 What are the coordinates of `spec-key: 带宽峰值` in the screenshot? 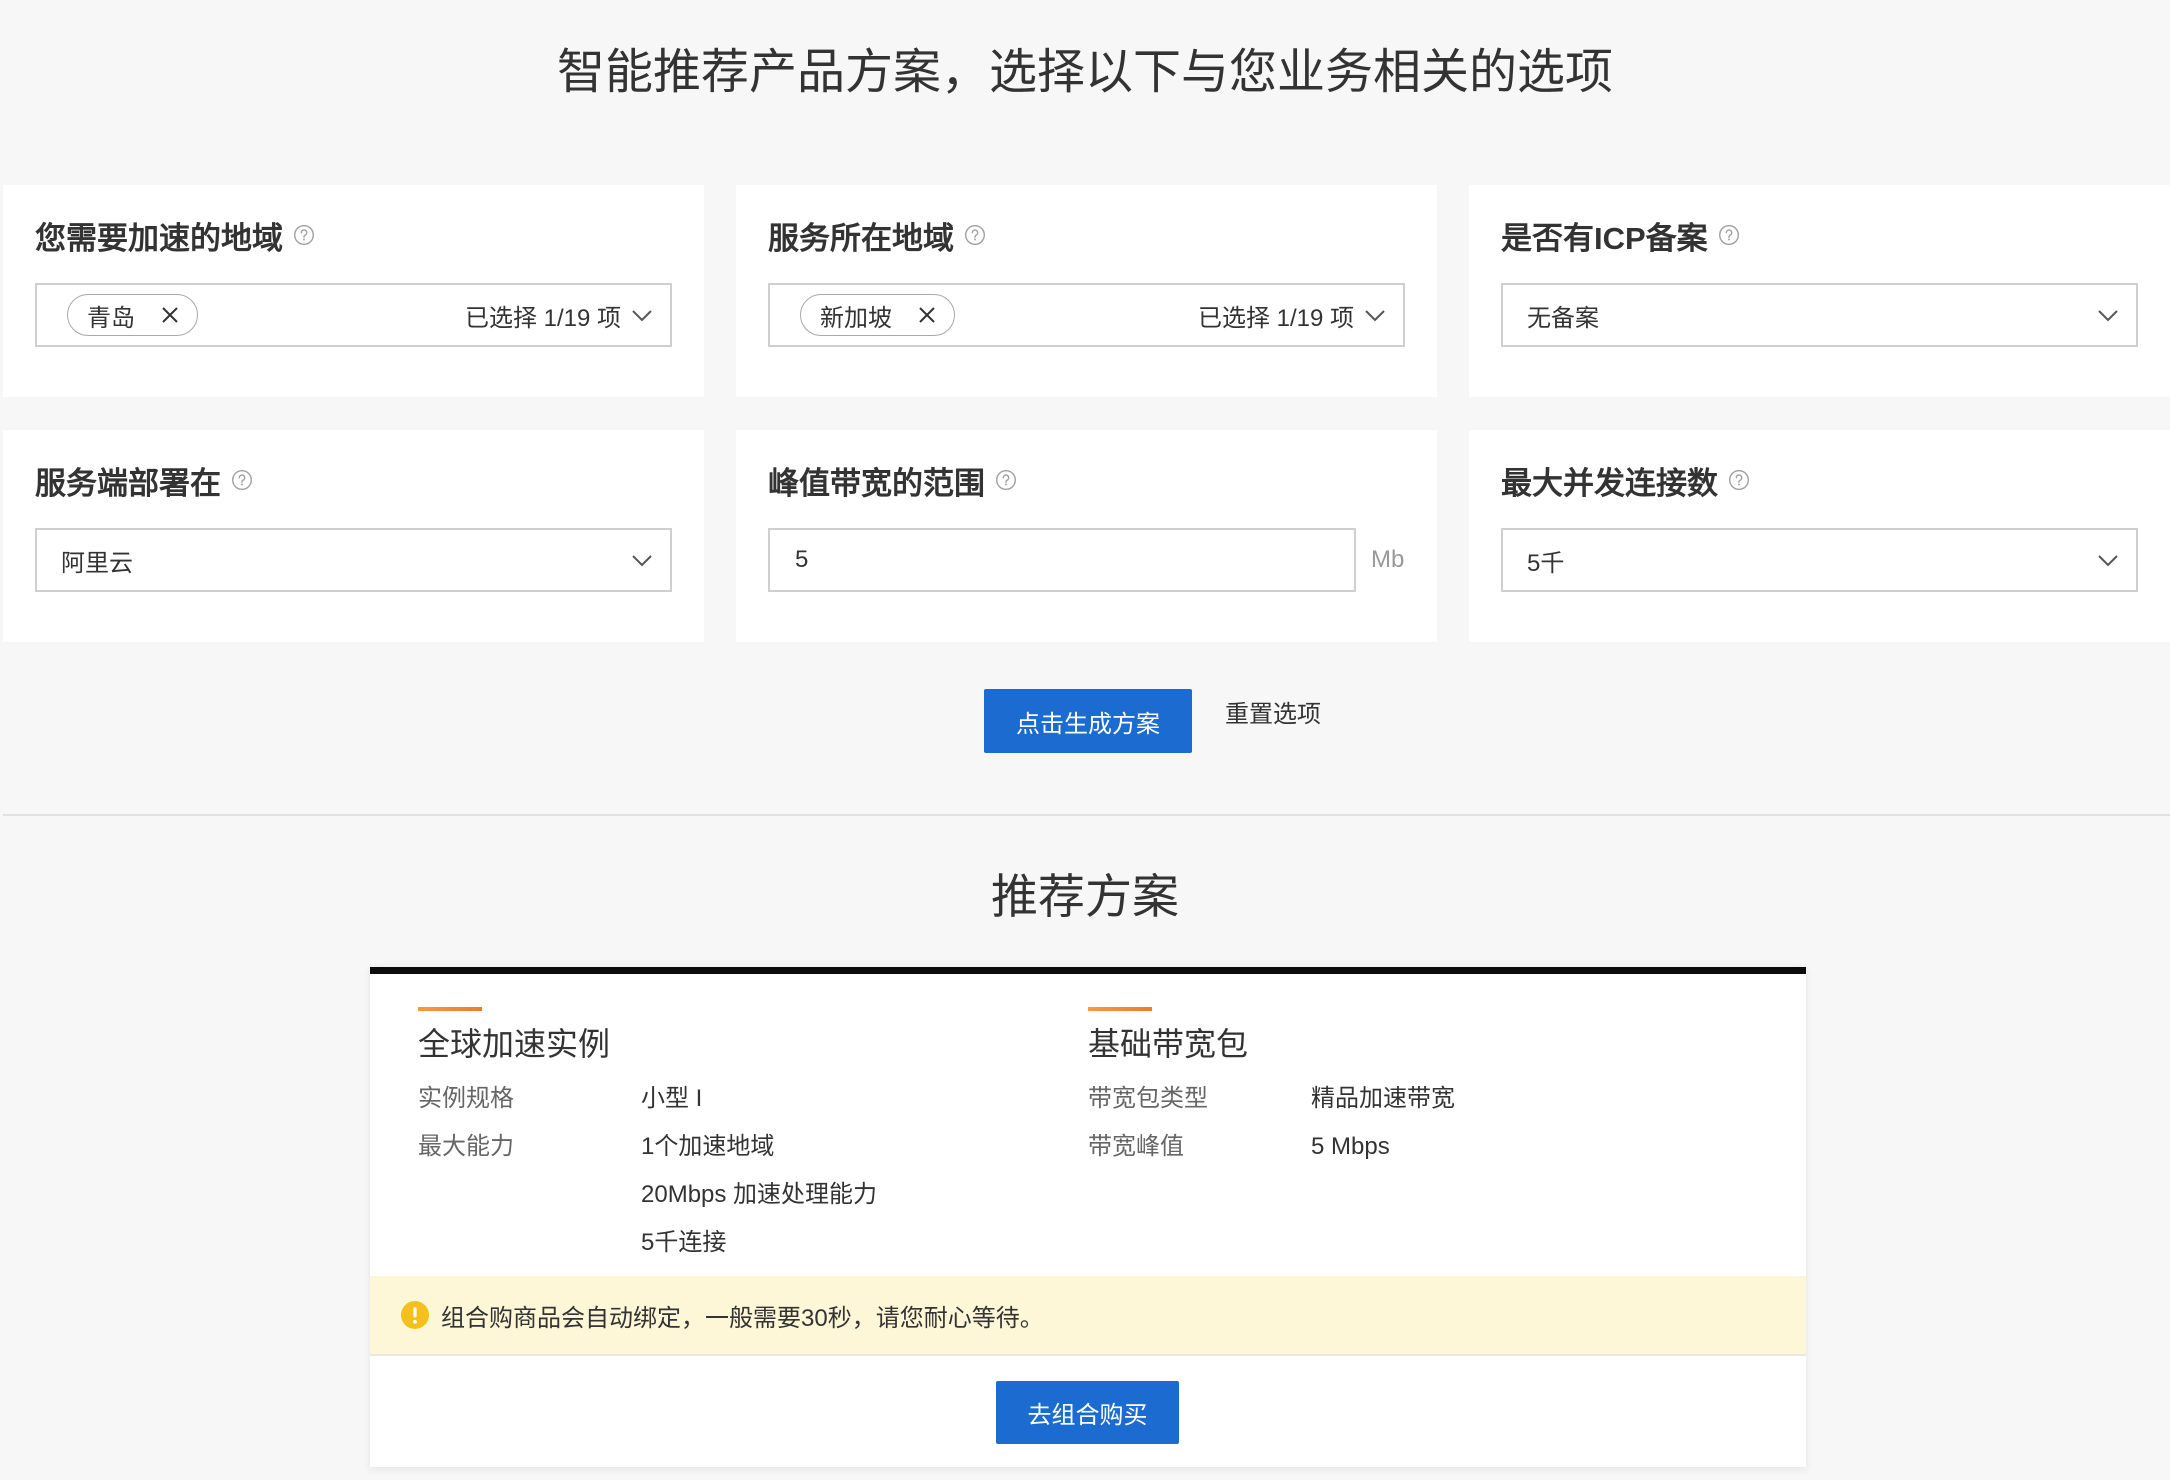 It's located at (1136, 1146).